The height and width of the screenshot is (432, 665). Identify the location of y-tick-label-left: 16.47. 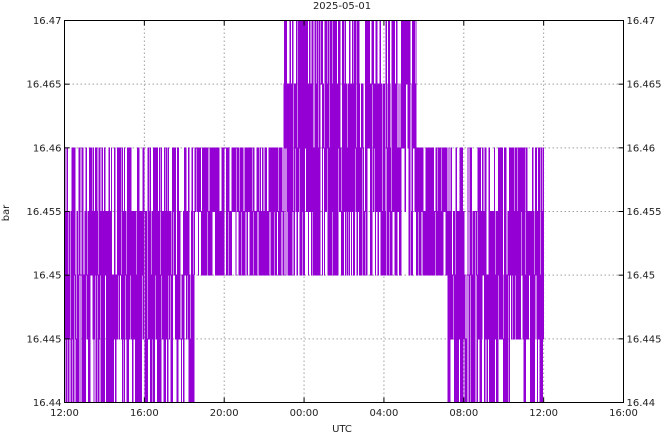
(47, 21).